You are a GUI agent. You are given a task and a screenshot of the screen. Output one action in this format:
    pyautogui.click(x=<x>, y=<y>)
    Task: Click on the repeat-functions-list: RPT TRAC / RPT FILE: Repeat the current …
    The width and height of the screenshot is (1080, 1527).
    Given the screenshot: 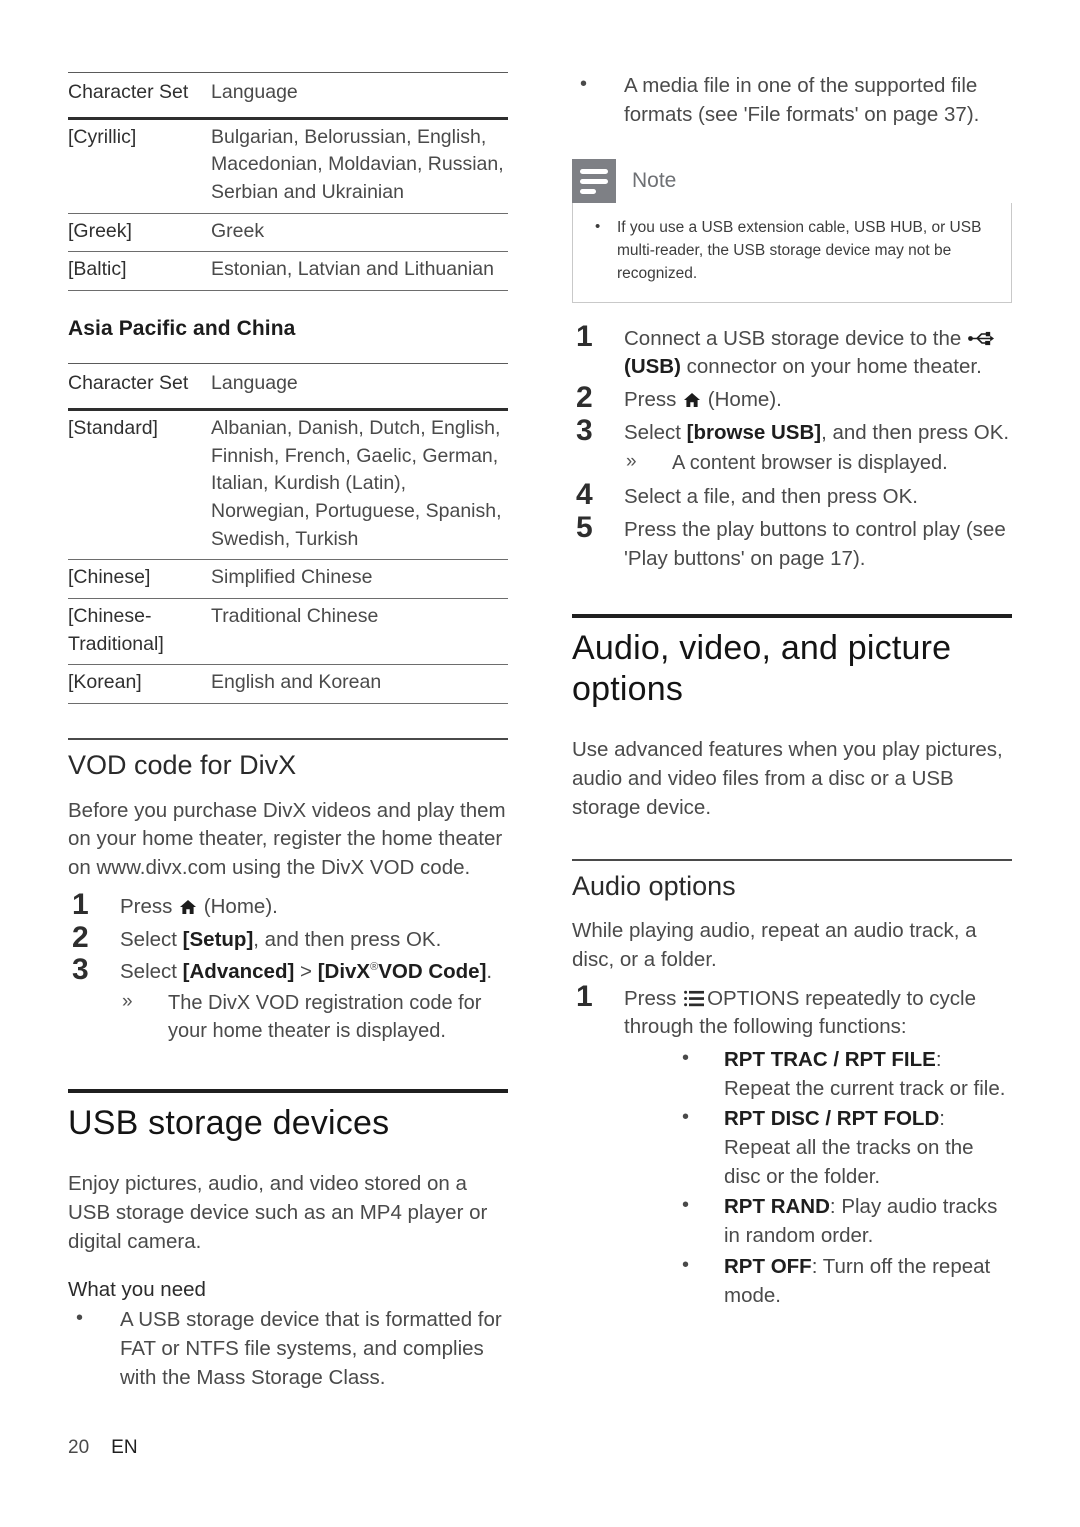 What is the action you would take?
    pyautogui.click(x=844, y=1177)
    